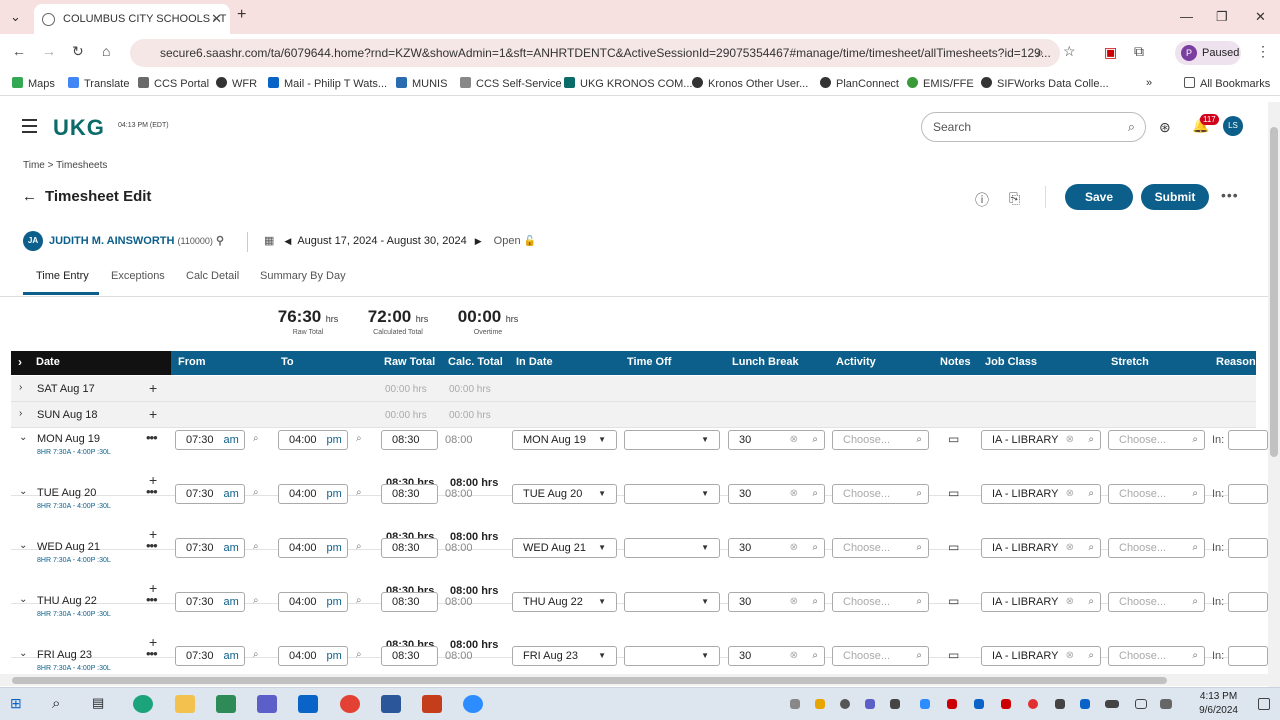 The image size is (1280, 720). I want to click on file-explorer-icon, so click(185, 704).